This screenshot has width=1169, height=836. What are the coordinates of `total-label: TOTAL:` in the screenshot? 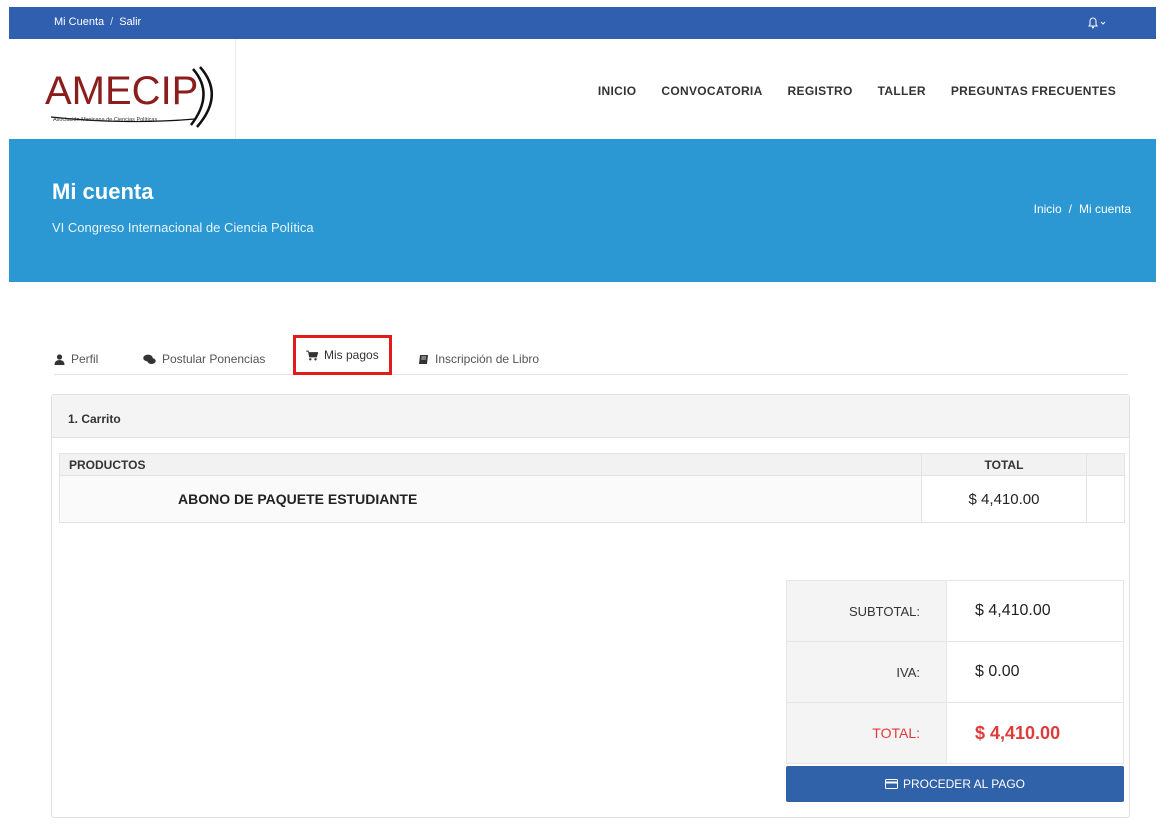 It's located at (866, 733).